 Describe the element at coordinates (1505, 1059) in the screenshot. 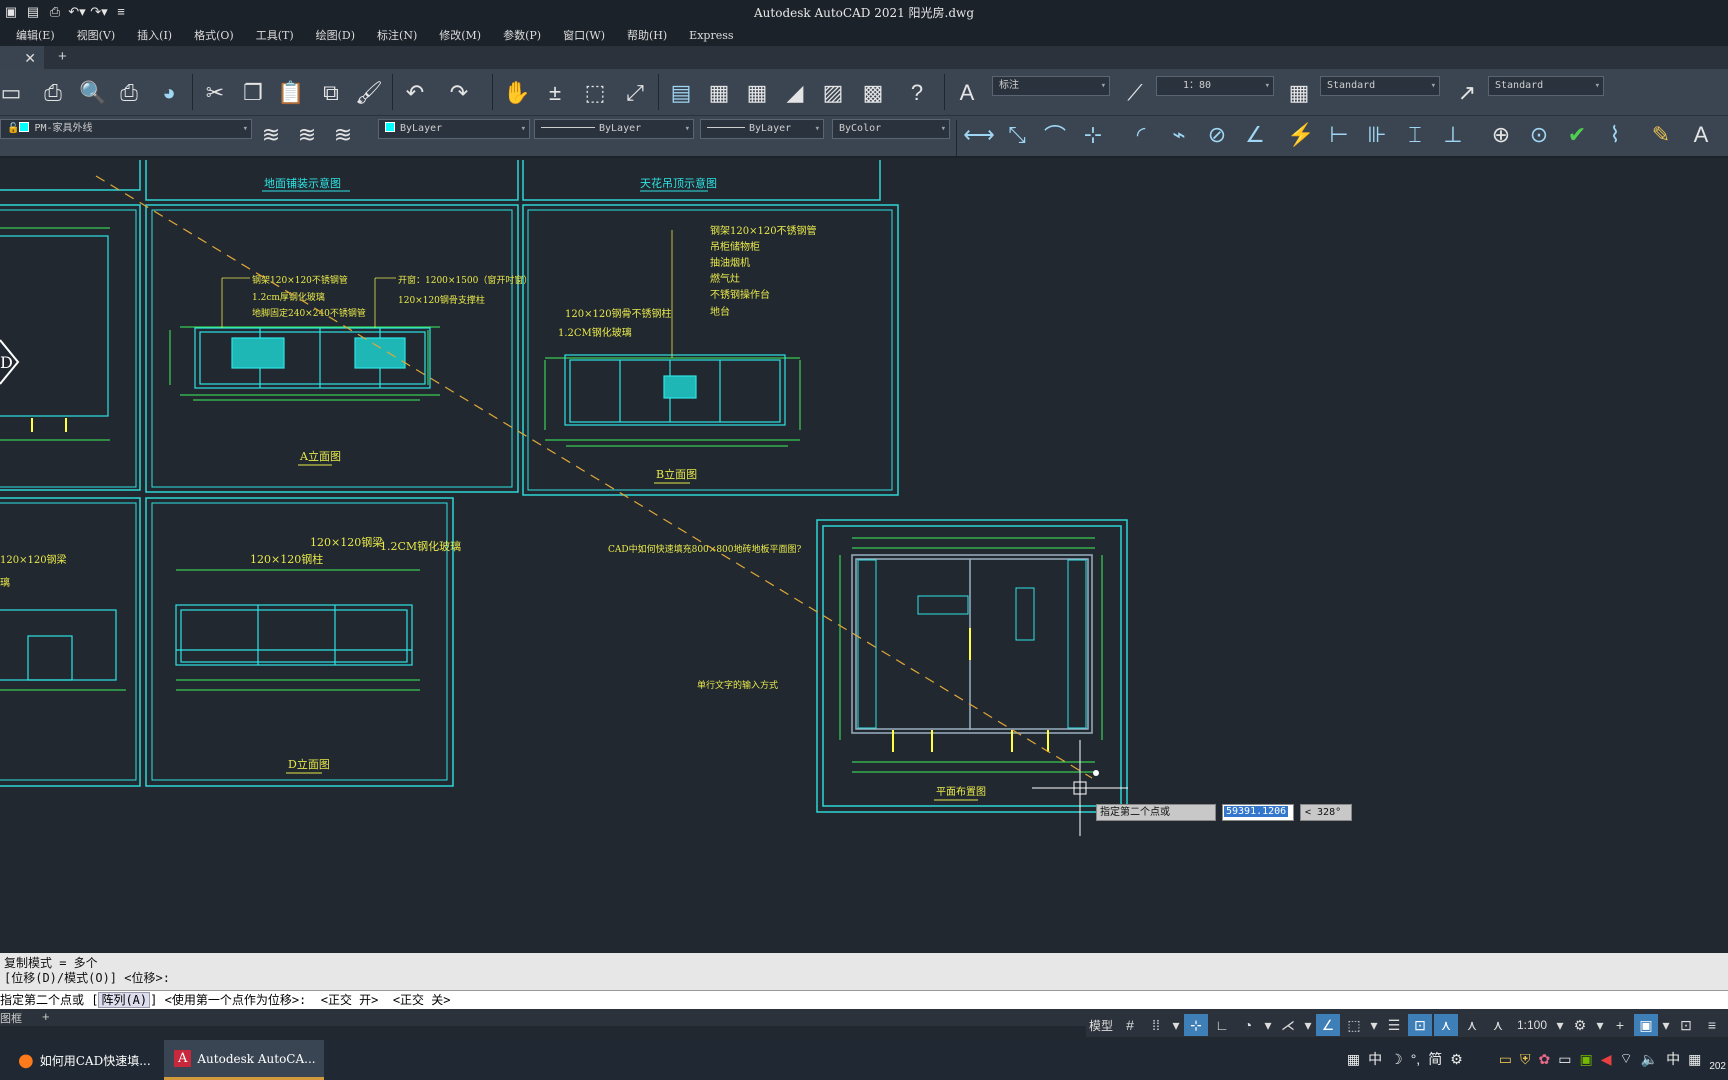

I see `folder-icon: ▭` at that location.